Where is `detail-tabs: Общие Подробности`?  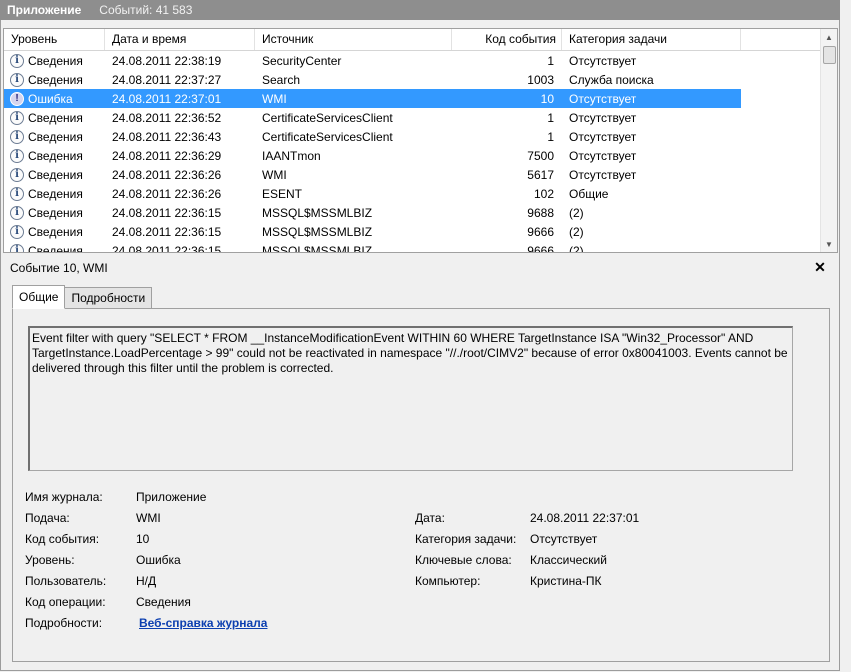 detail-tabs: Общие Подробности is located at coordinates (82, 297).